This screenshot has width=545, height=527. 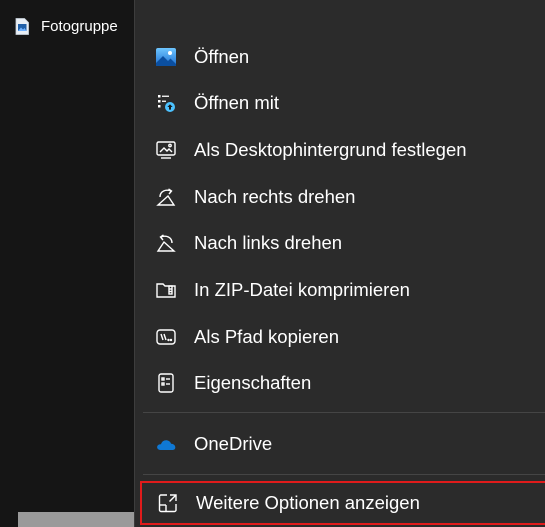 What do you see at coordinates (330, 149) in the screenshot?
I see `menu-item-label: Als Desktophintergrund festlegen` at bounding box center [330, 149].